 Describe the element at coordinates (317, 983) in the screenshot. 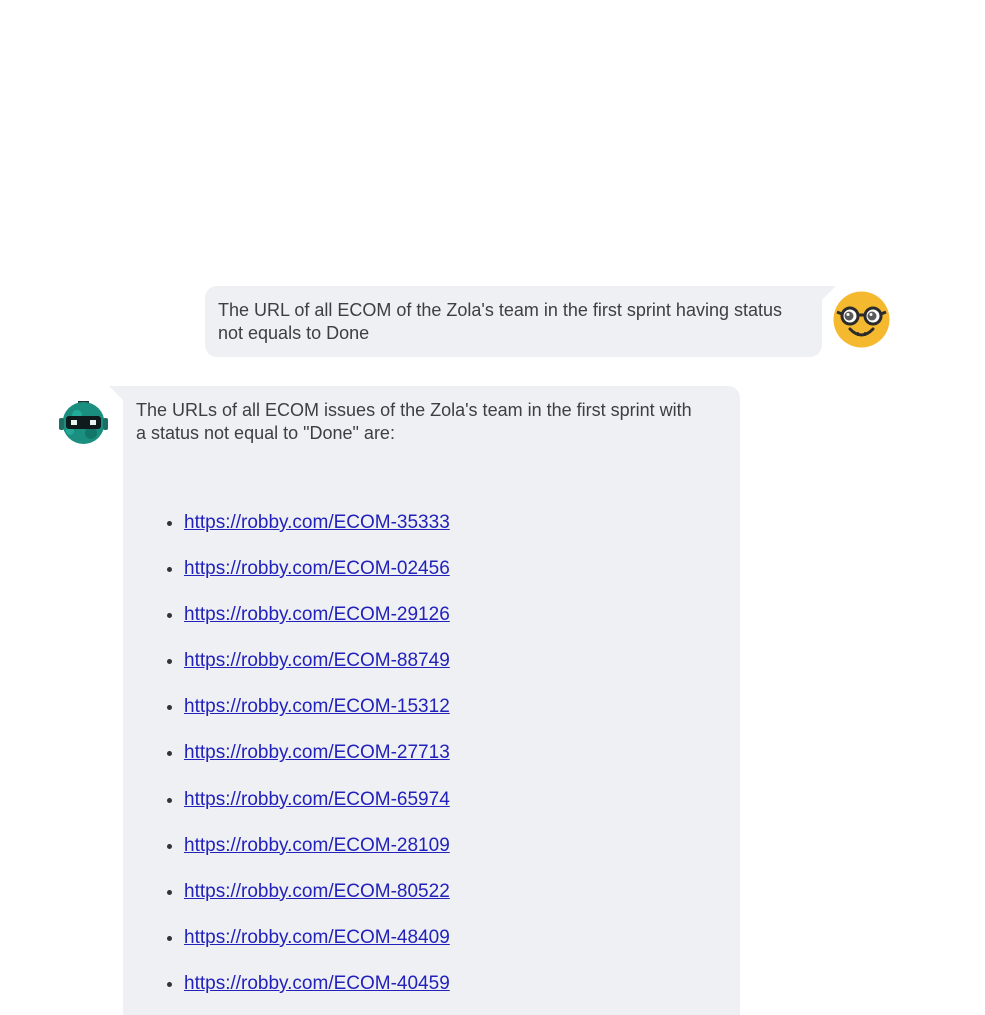

I see `issue-link: https://robby.com/ECOM-40459` at that location.